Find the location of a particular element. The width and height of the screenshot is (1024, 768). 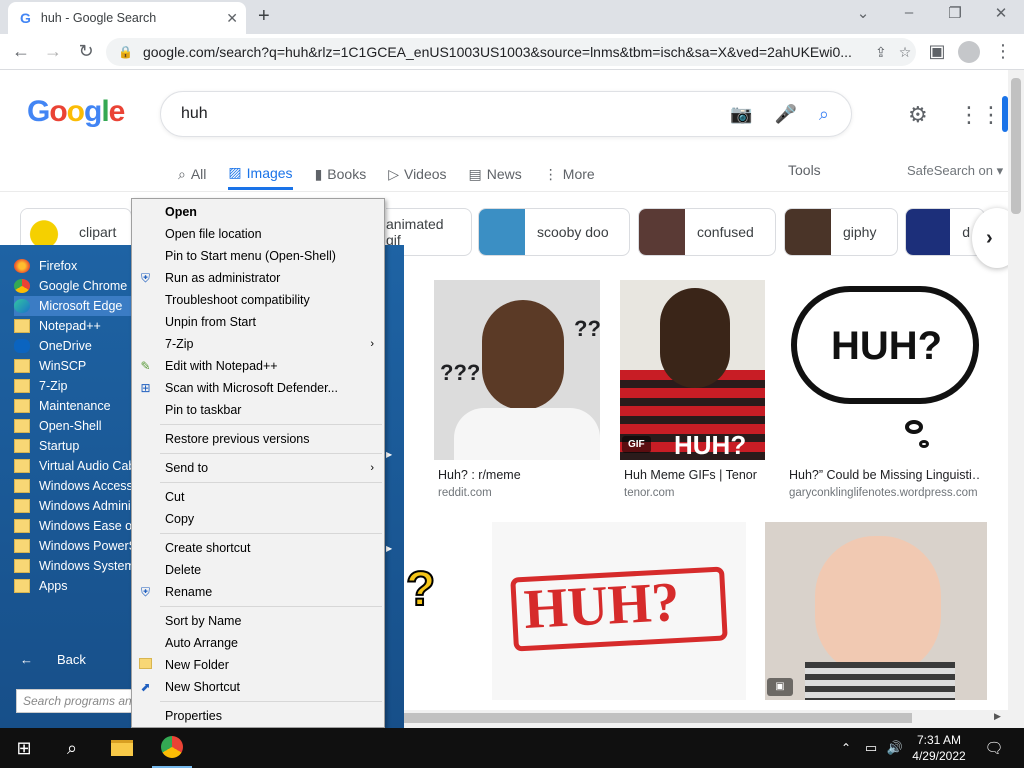

network-icon: ▭ is located at coordinates (871, 748).